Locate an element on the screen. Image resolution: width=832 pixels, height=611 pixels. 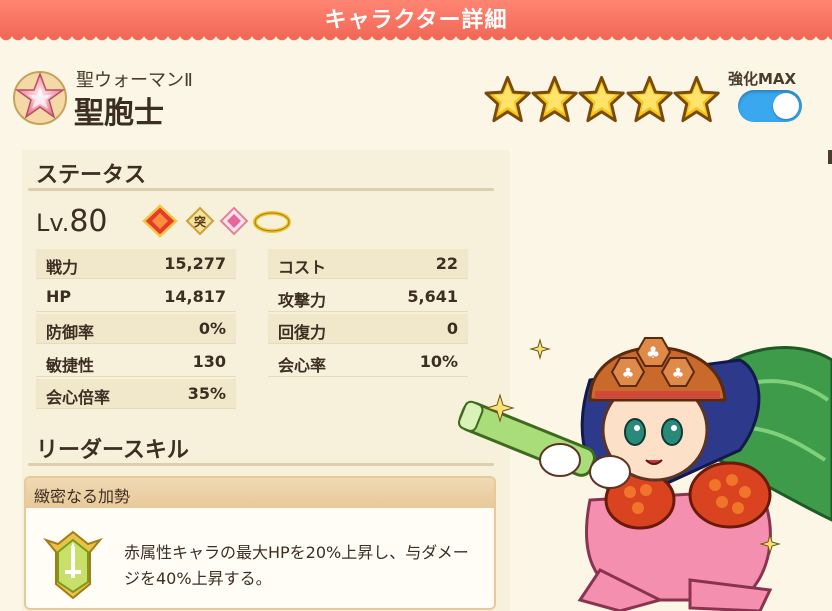
level-prefix: Lv. is located at coordinates (53, 223).